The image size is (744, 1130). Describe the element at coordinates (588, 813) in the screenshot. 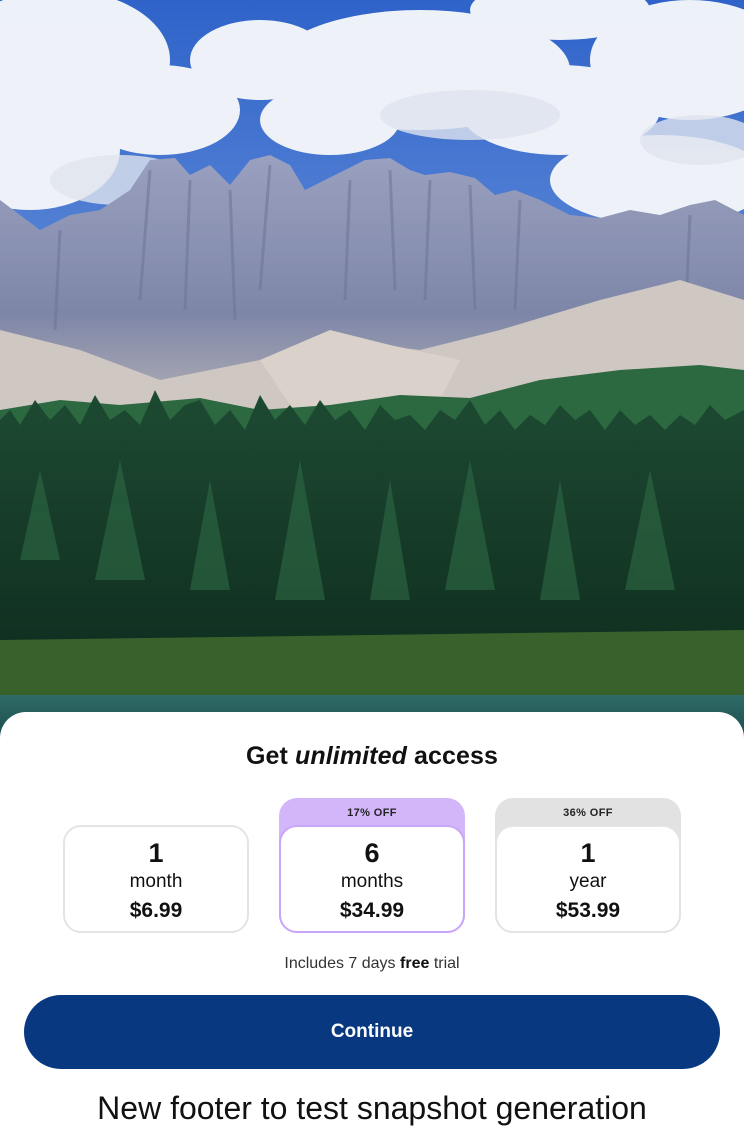

I see `discount-badge: 36% OFF` at that location.